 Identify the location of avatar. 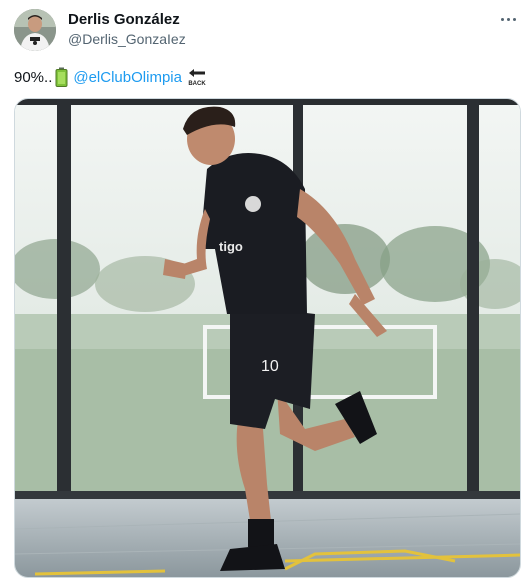
(35, 30).